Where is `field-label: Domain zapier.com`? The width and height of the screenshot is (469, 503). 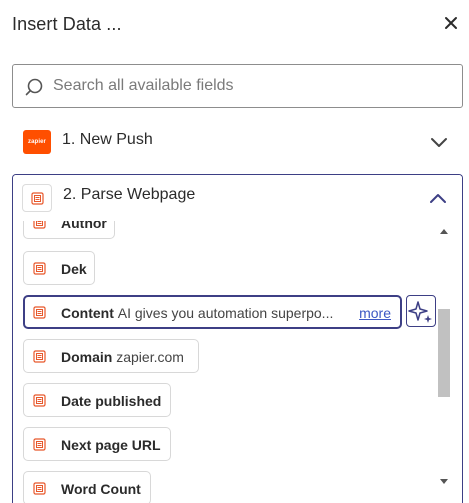
field-label: Domain zapier.com is located at coordinates (122, 357).